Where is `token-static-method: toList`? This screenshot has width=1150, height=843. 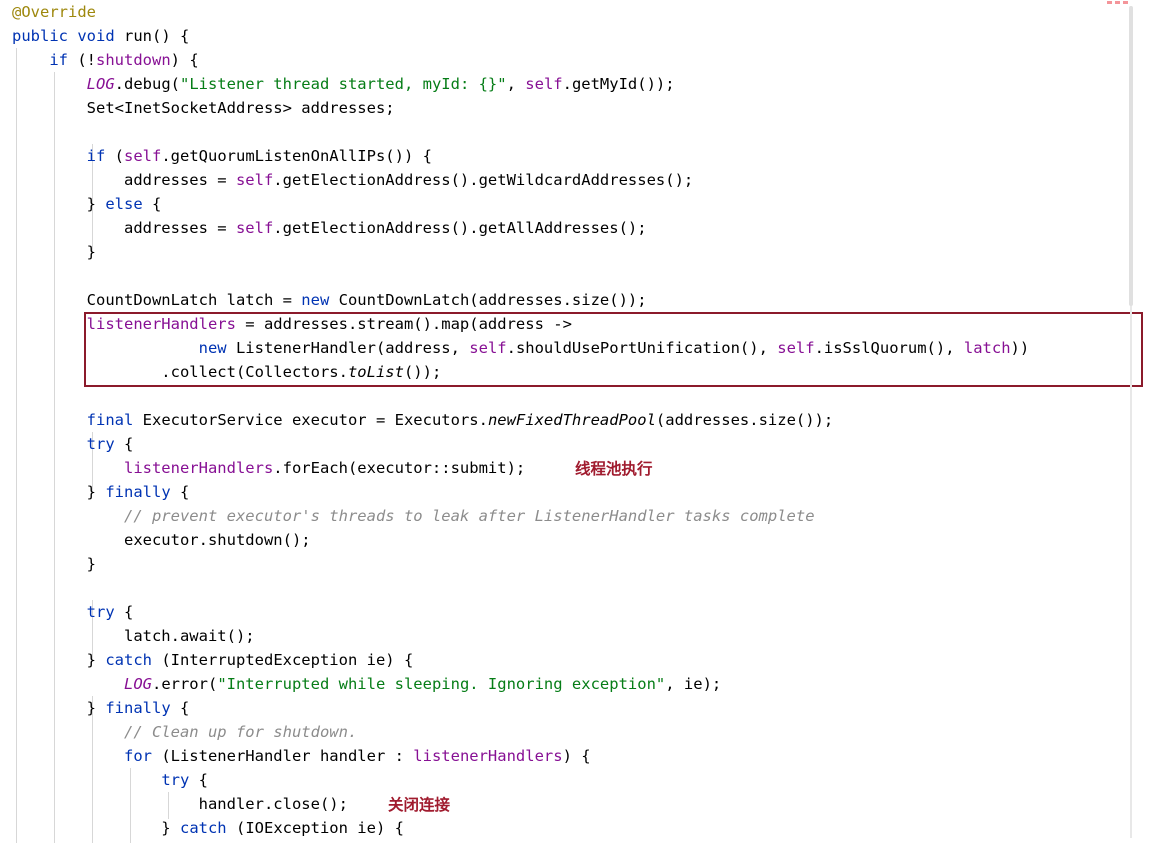 token-static-method: toList is located at coordinates (375, 372).